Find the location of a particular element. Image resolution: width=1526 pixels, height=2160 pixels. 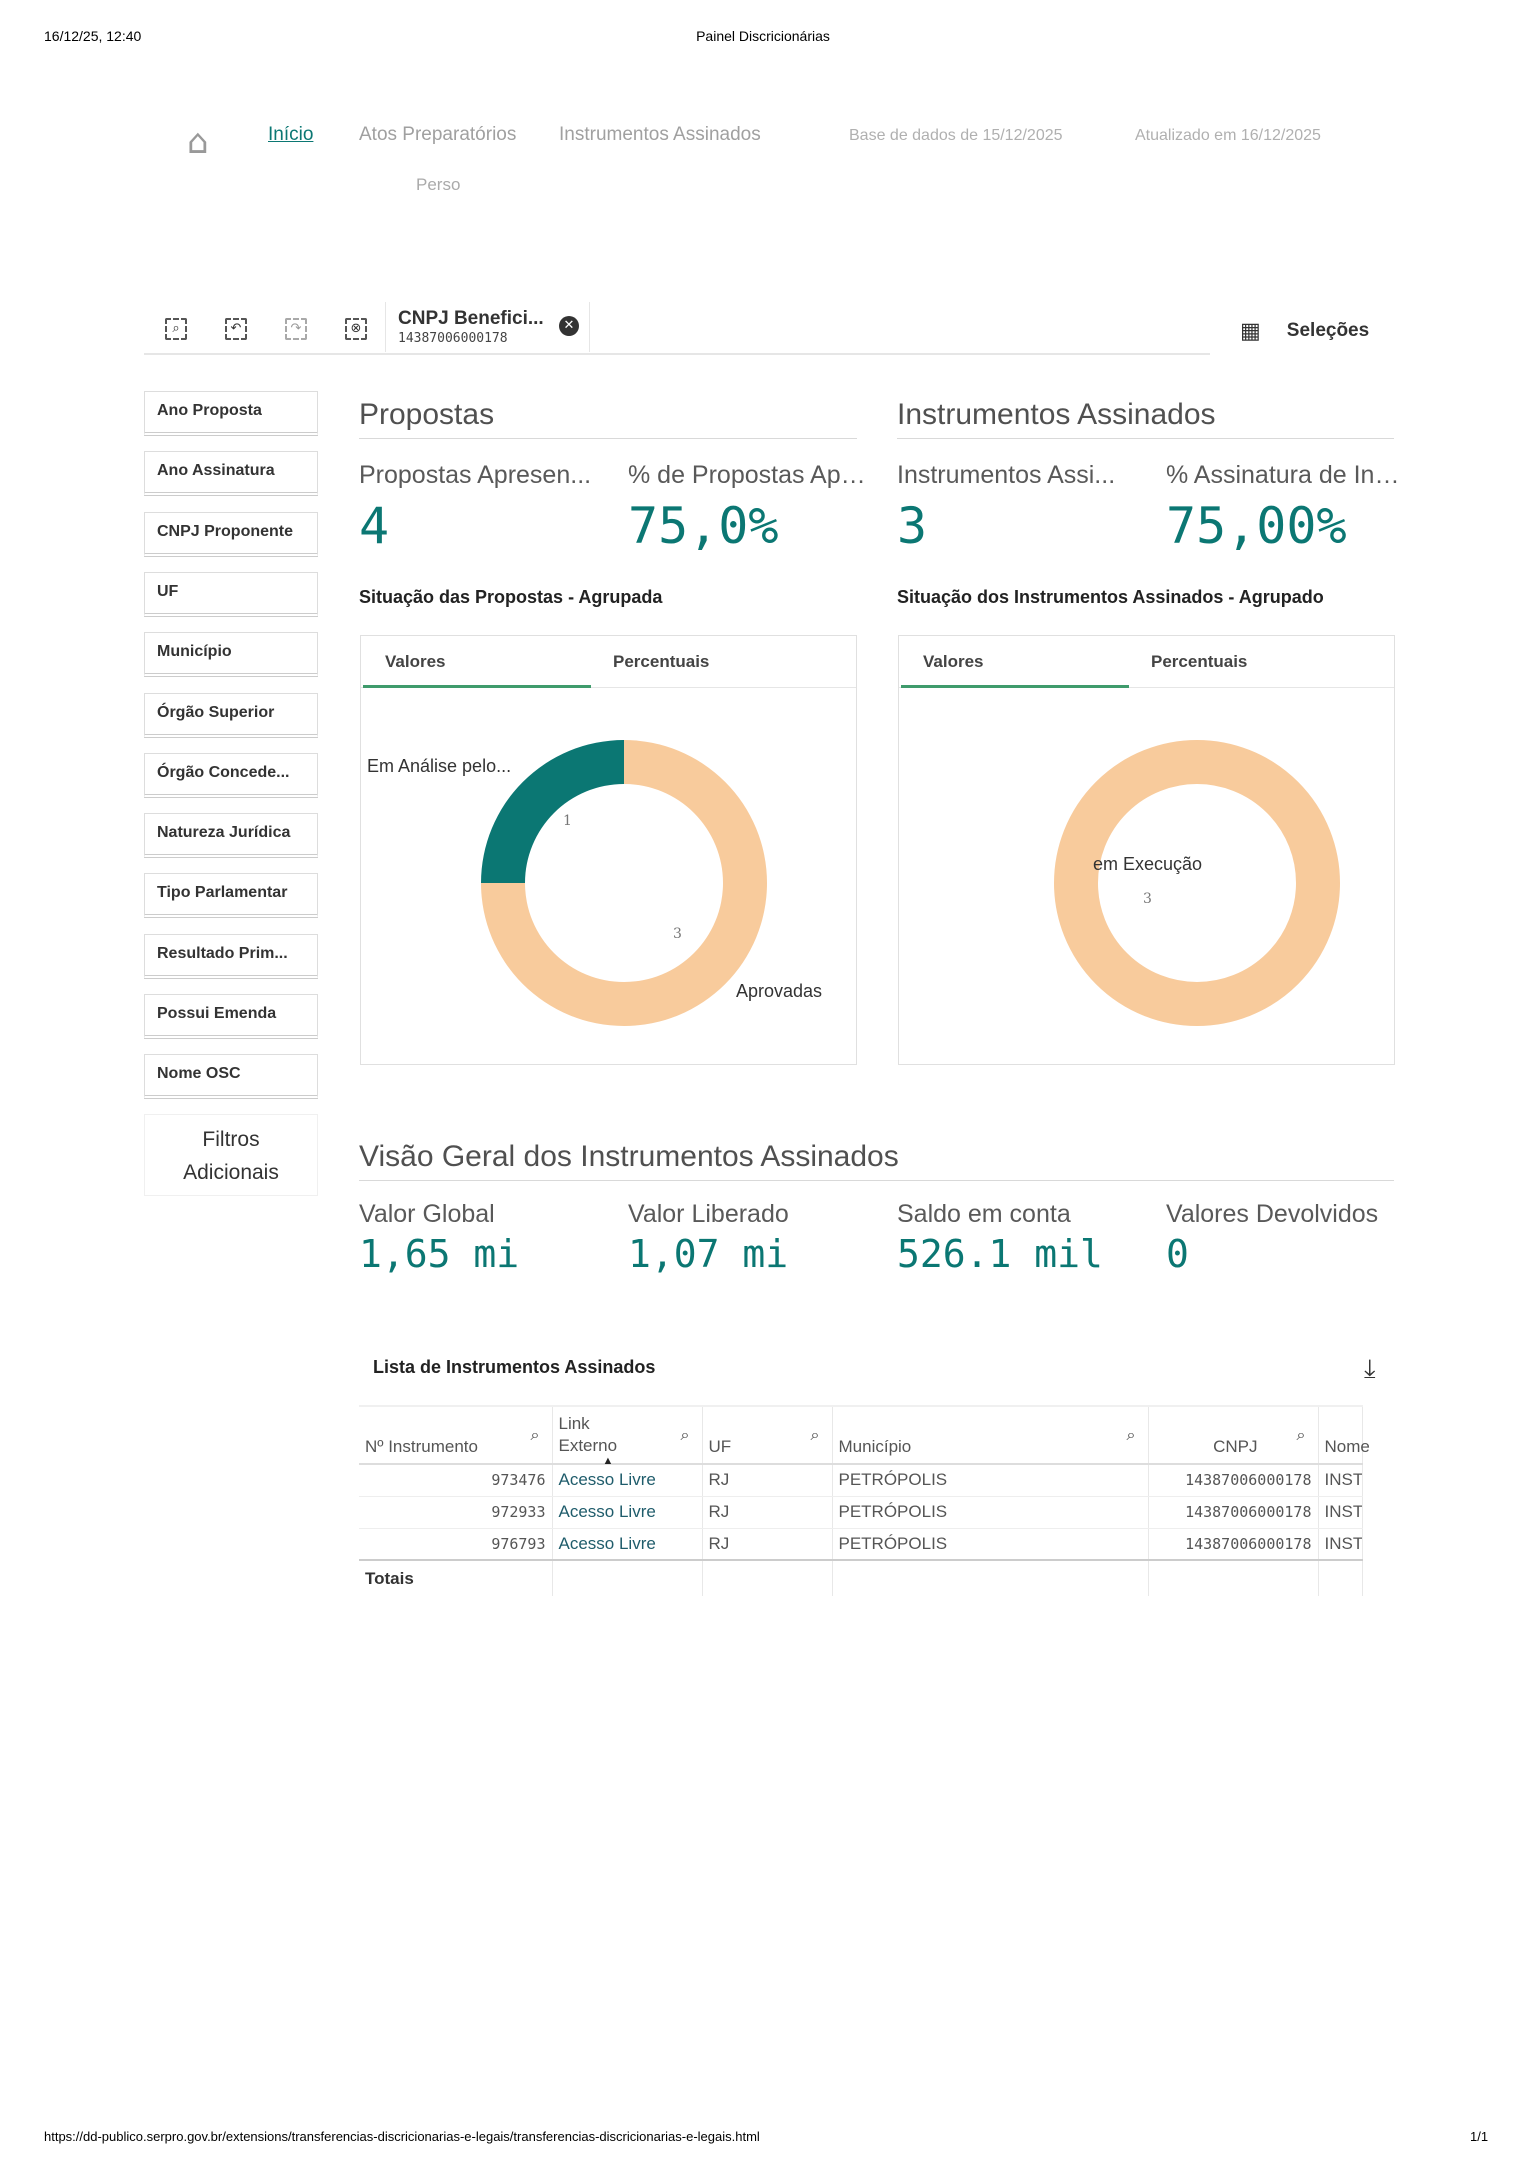

slice-value-em-analise: 1 is located at coordinates (567, 821).